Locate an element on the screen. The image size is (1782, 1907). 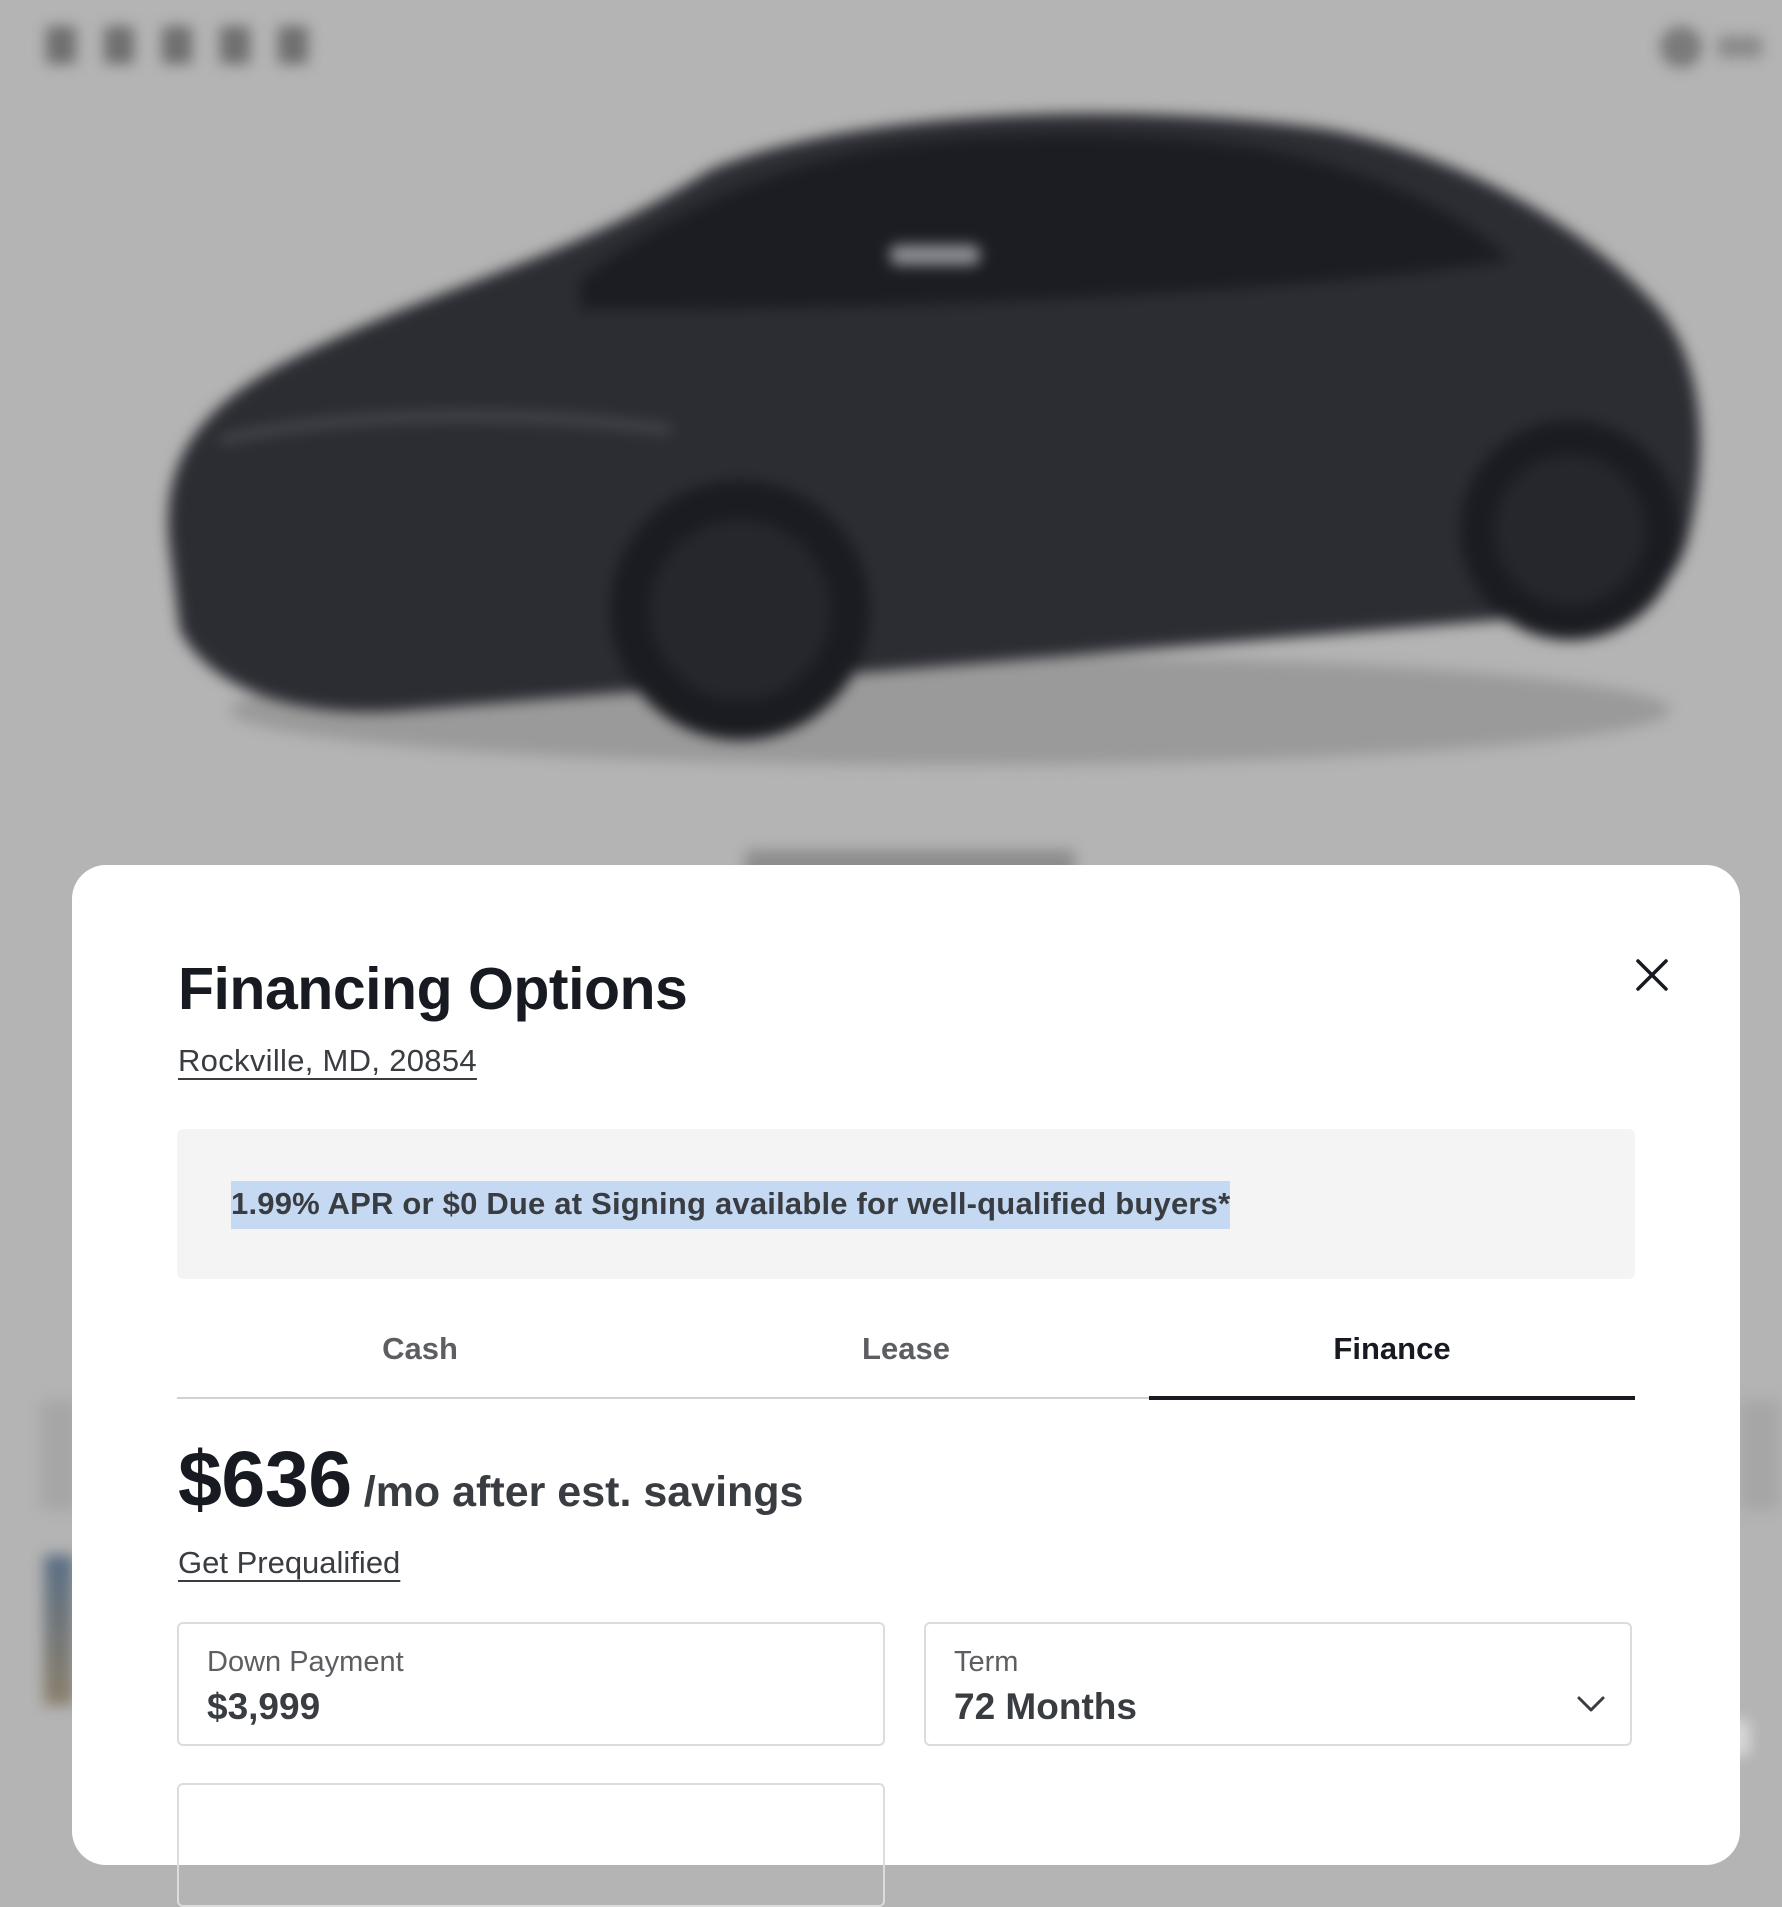
tab-finance: Finance is located at coordinates (1392, 1362).